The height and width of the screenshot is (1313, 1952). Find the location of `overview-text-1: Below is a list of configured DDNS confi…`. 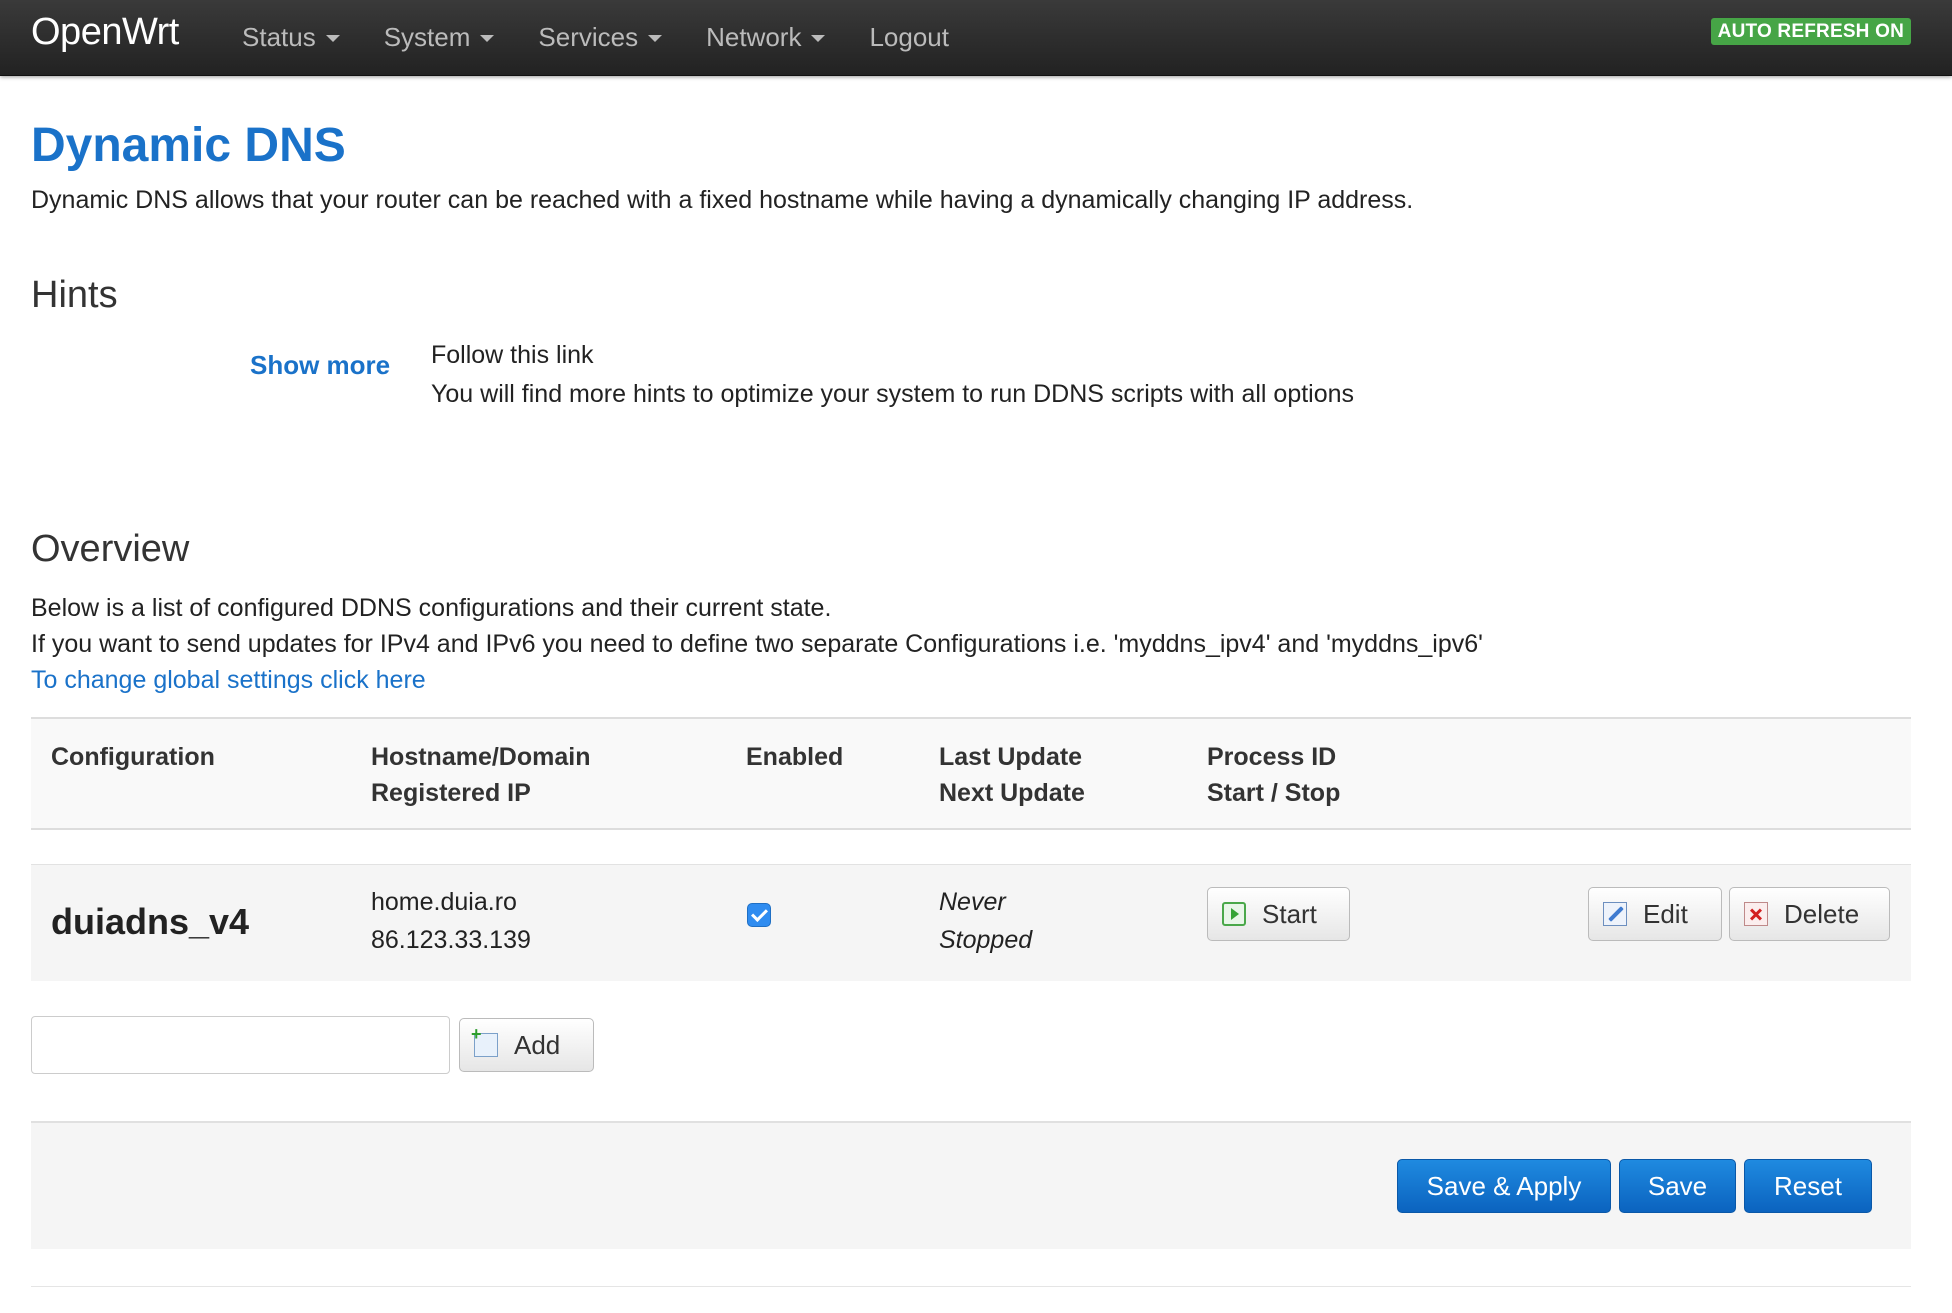

overview-text-1: Below is a list of configured DDNS confi… is located at coordinates (431, 608).